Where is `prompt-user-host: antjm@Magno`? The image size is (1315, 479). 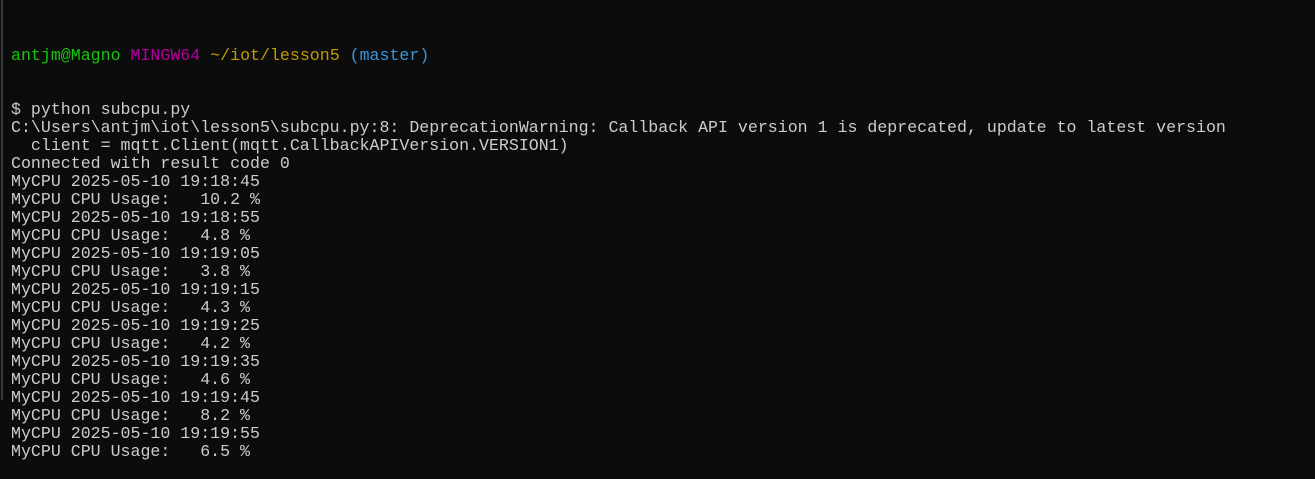
prompt-user-host: antjm@Magno is located at coordinates (66, 55).